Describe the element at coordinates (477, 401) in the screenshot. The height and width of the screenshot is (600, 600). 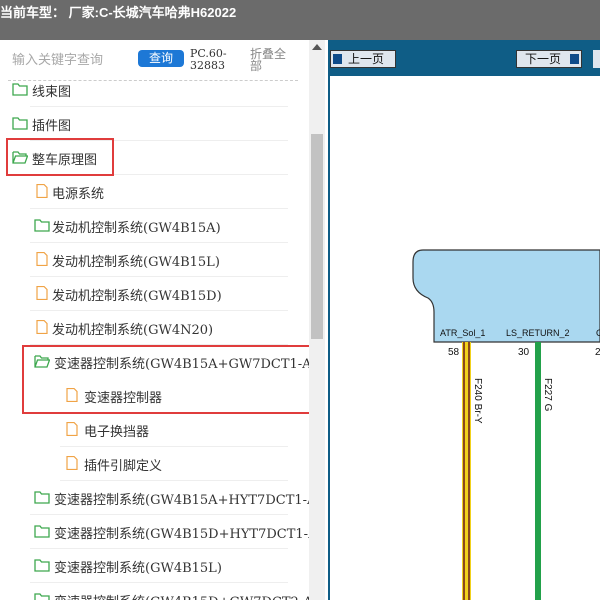
I see `wire-label: F240 Br-Y` at that location.